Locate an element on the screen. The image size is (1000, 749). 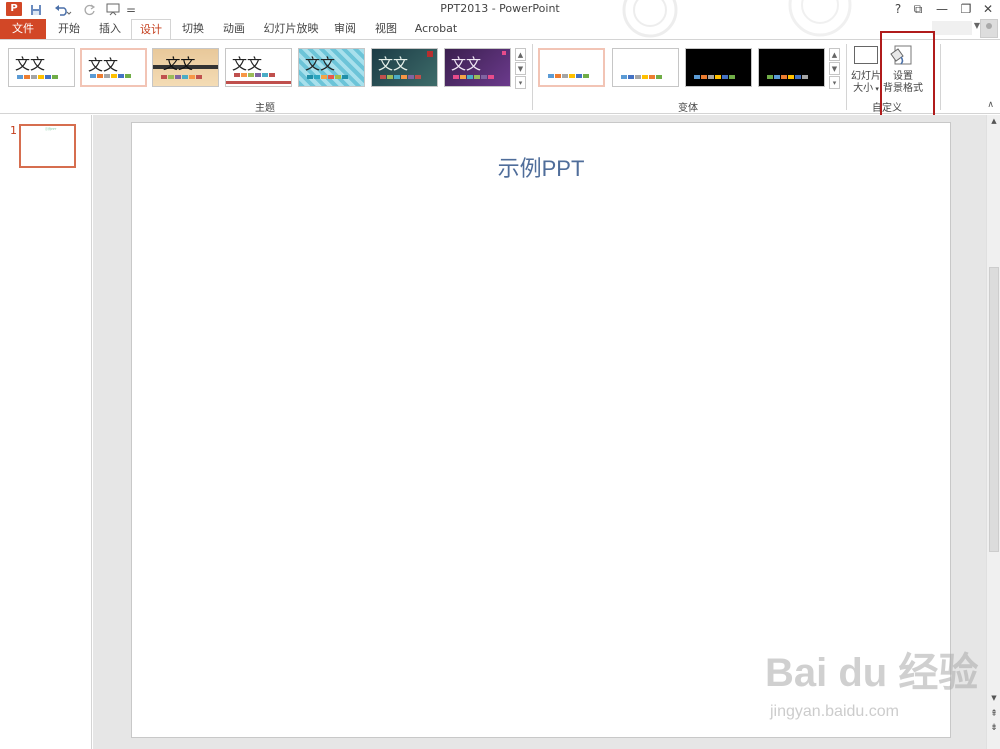
tab-review: 审阅 is located at coordinates (345, 29).